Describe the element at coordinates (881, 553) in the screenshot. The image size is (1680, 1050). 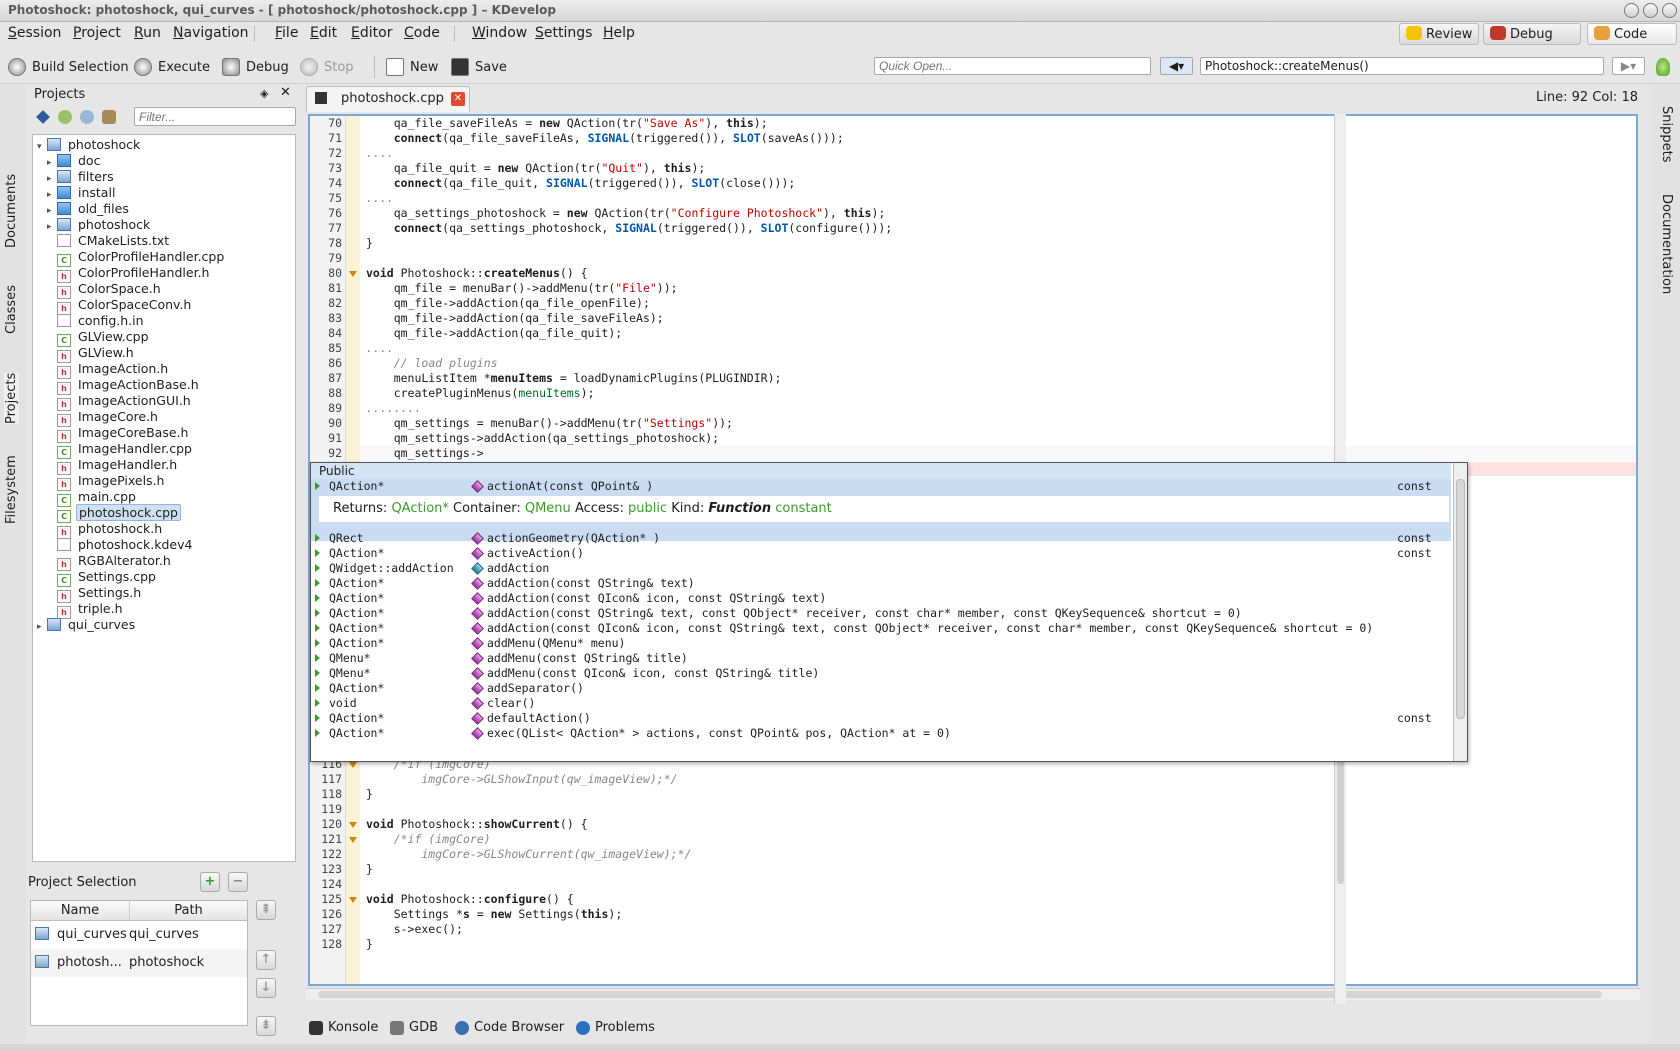
I see `completion-item: QAction* activeAction() const` at that location.